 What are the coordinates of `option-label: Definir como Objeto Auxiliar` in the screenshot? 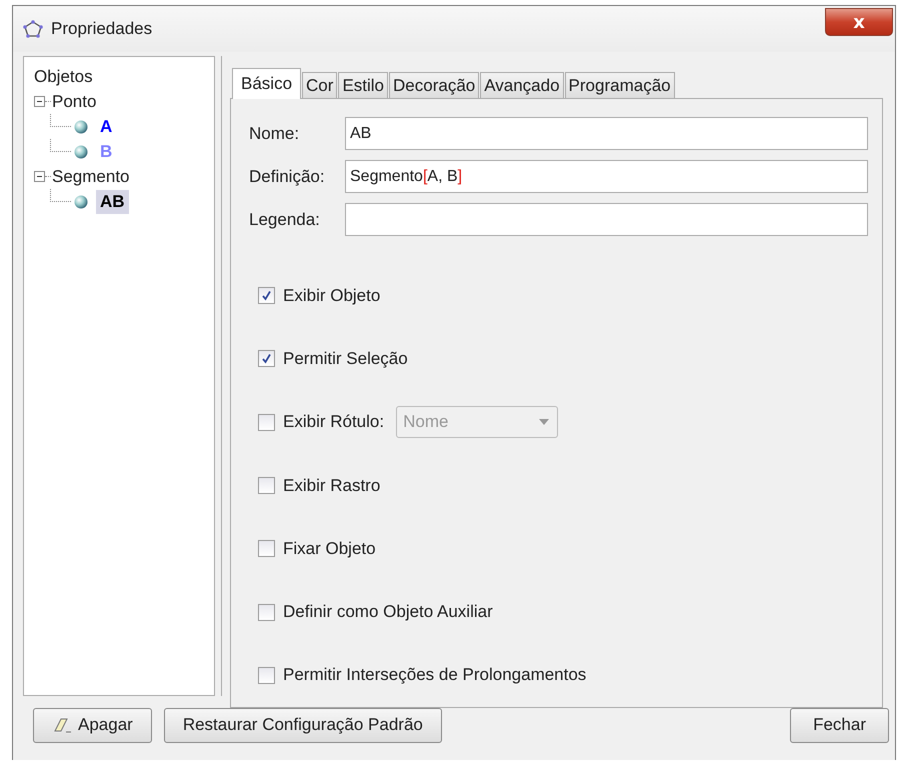 It's located at (388, 612).